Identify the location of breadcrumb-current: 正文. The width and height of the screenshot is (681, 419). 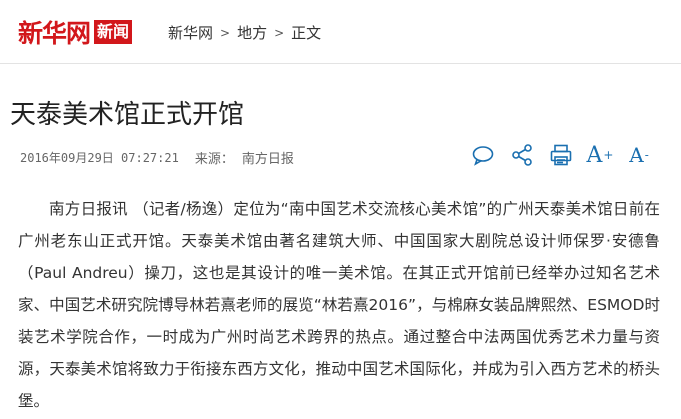
(306, 33).